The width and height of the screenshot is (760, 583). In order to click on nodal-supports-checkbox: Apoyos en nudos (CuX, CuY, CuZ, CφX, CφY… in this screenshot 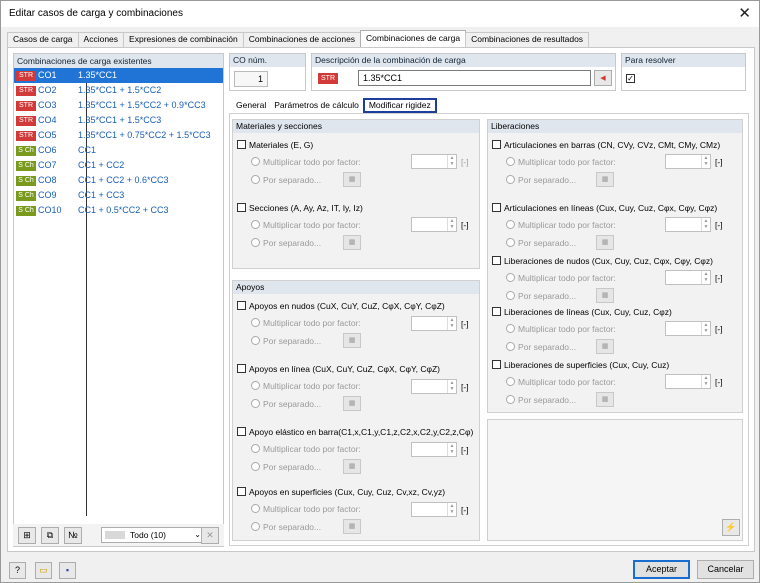, I will do `click(341, 306)`.